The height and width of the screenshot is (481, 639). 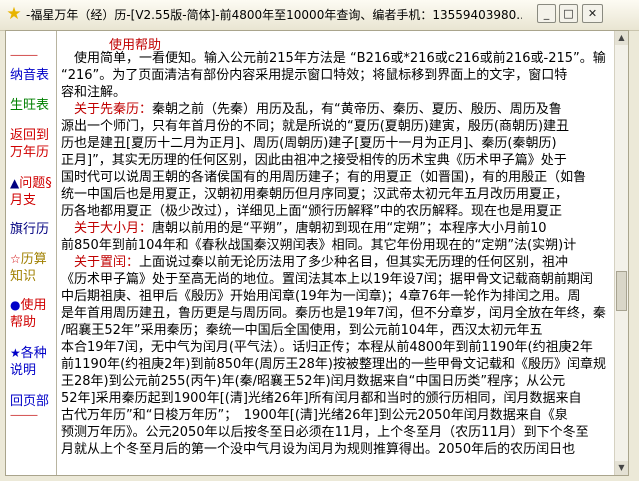 What do you see at coordinates (592, 13) in the screenshot?
I see `close-button: ✕` at bounding box center [592, 13].